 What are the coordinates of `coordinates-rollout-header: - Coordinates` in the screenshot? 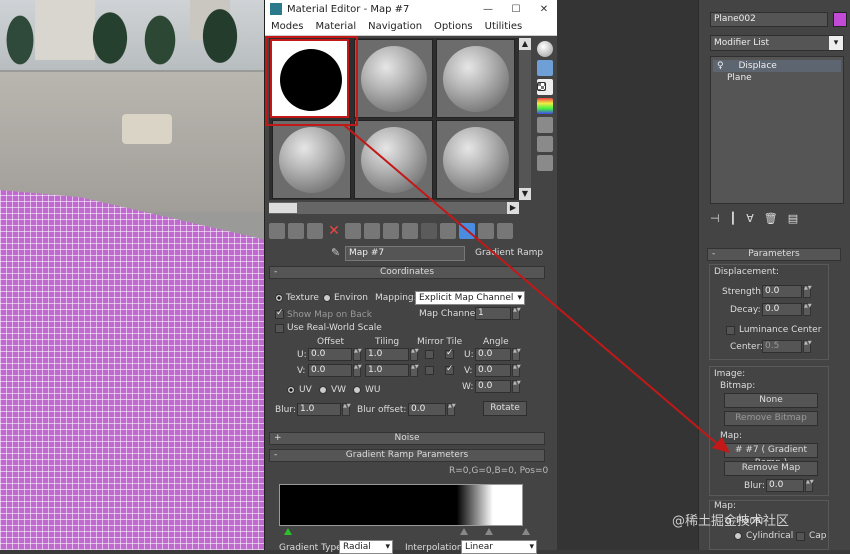 It's located at (407, 272).